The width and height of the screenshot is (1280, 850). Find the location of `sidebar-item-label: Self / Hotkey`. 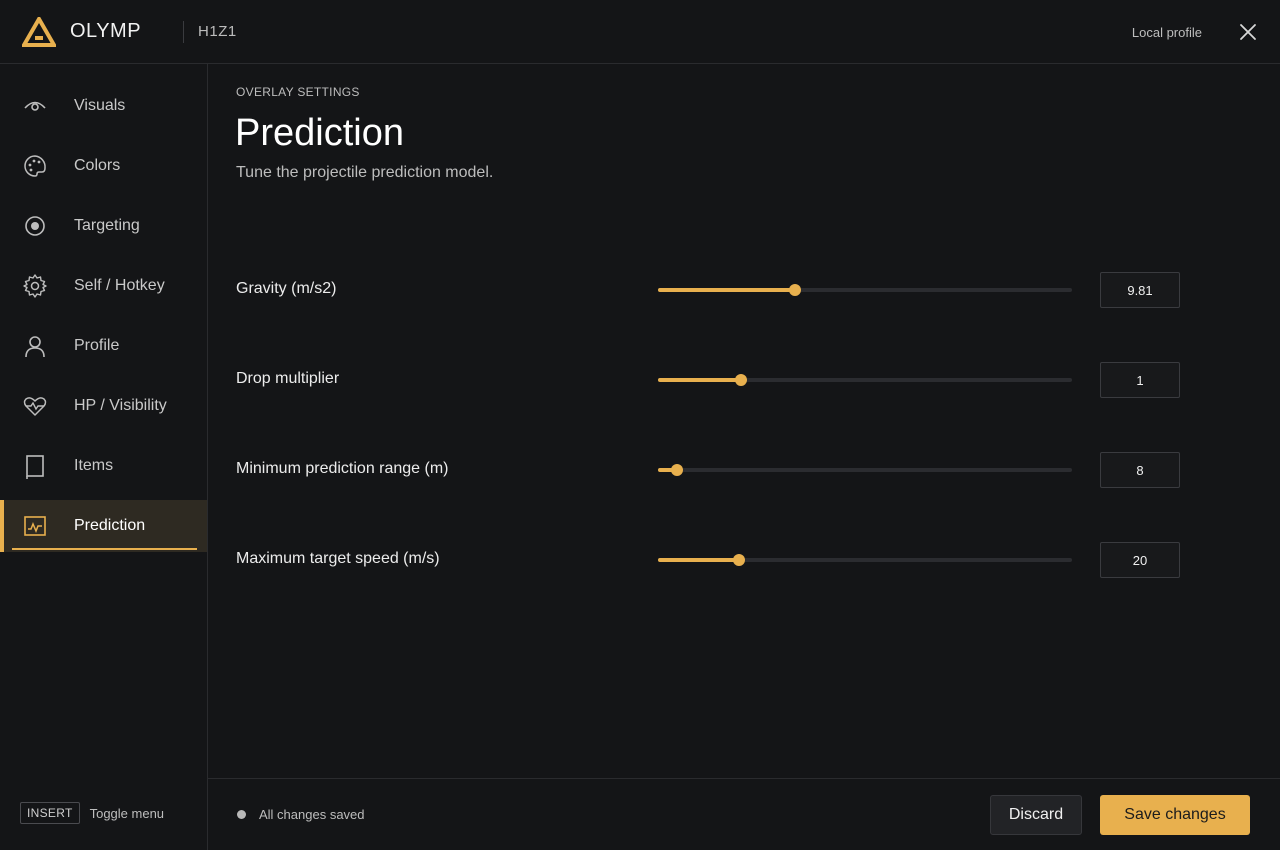

sidebar-item-label: Self / Hotkey is located at coordinates (119, 285).